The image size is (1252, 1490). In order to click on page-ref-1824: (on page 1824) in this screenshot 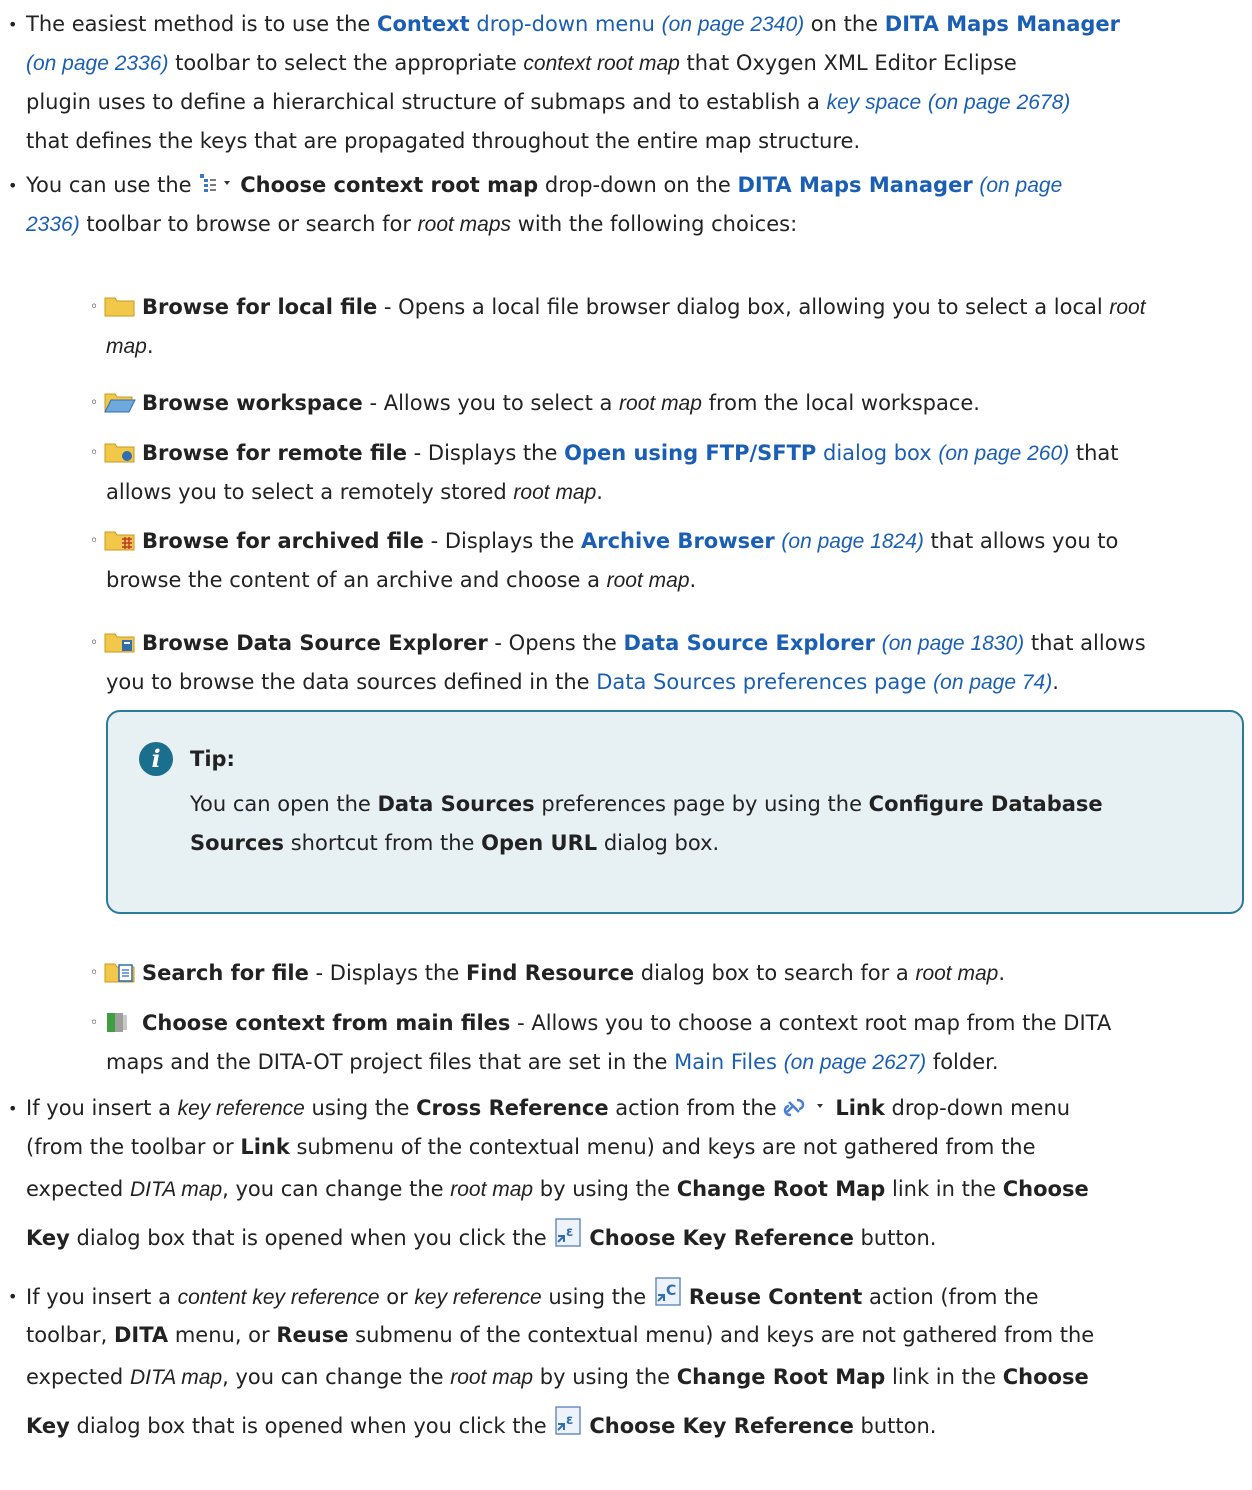, I will do `click(852, 541)`.